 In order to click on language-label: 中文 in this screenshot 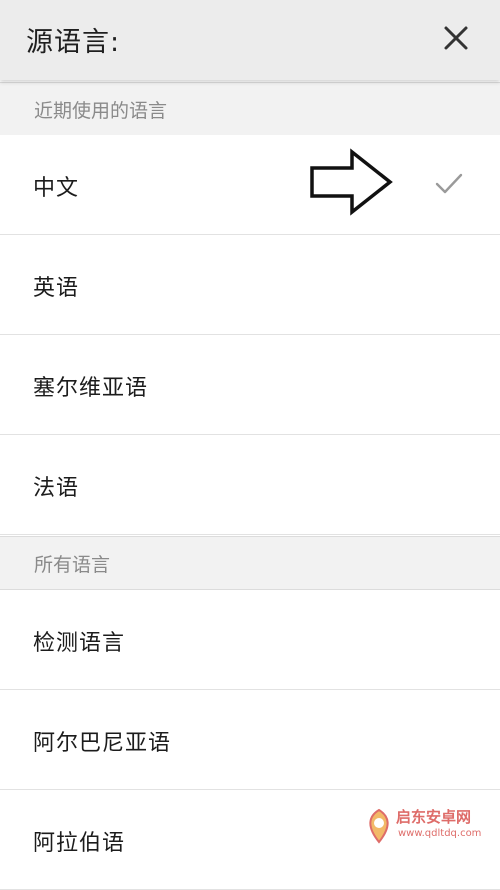, I will do `click(56, 188)`.